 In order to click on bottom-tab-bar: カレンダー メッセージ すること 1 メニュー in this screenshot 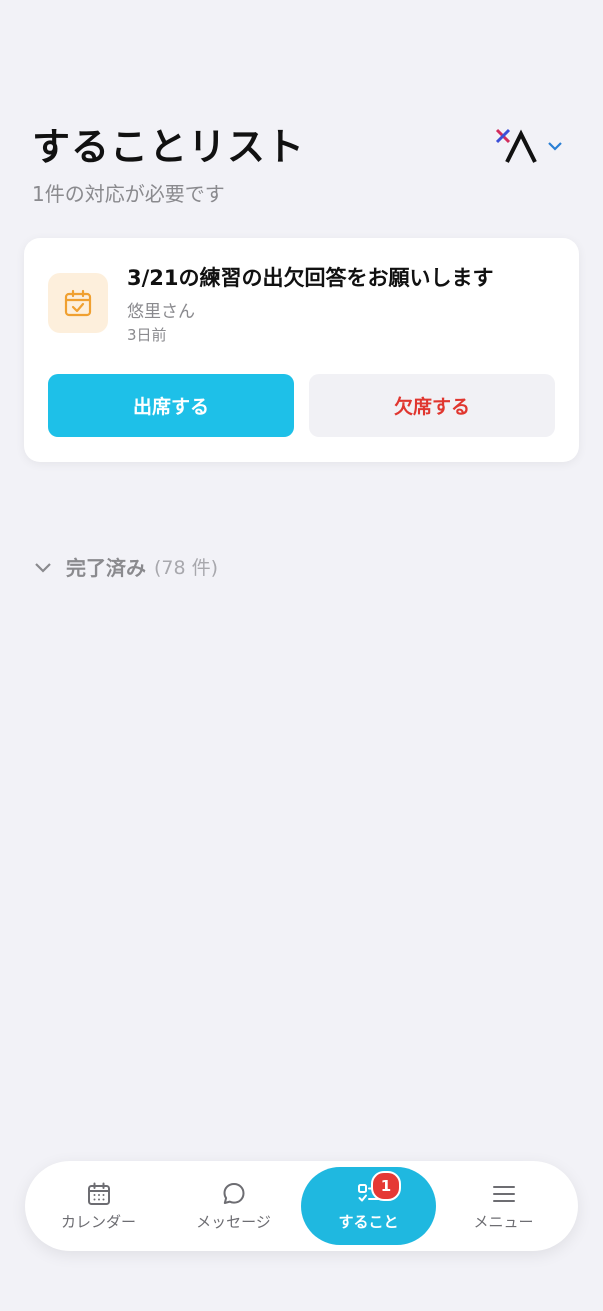, I will do `click(301, 1206)`.